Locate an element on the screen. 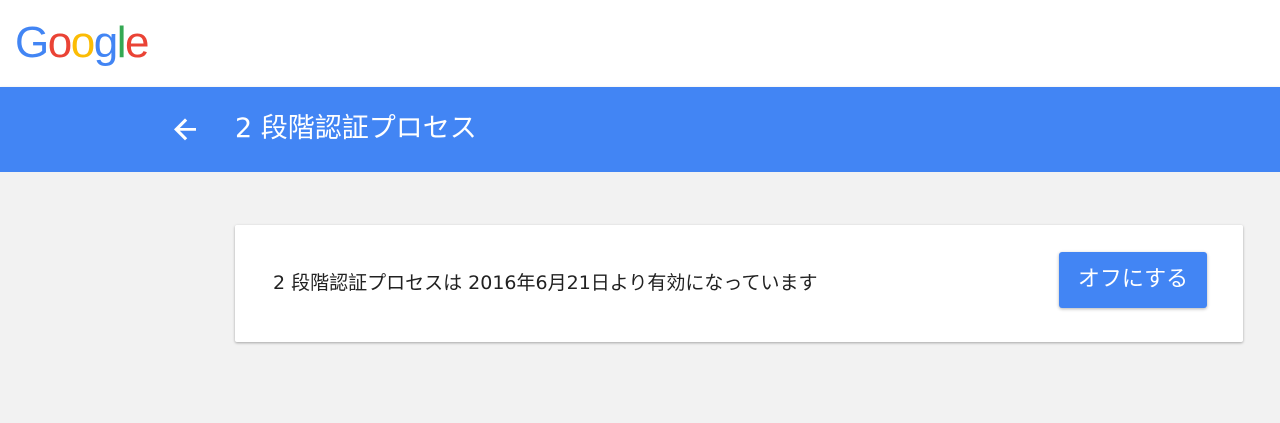 The image size is (1280, 423). turn-off-button: オフにする is located at coordinates (1133, 280).